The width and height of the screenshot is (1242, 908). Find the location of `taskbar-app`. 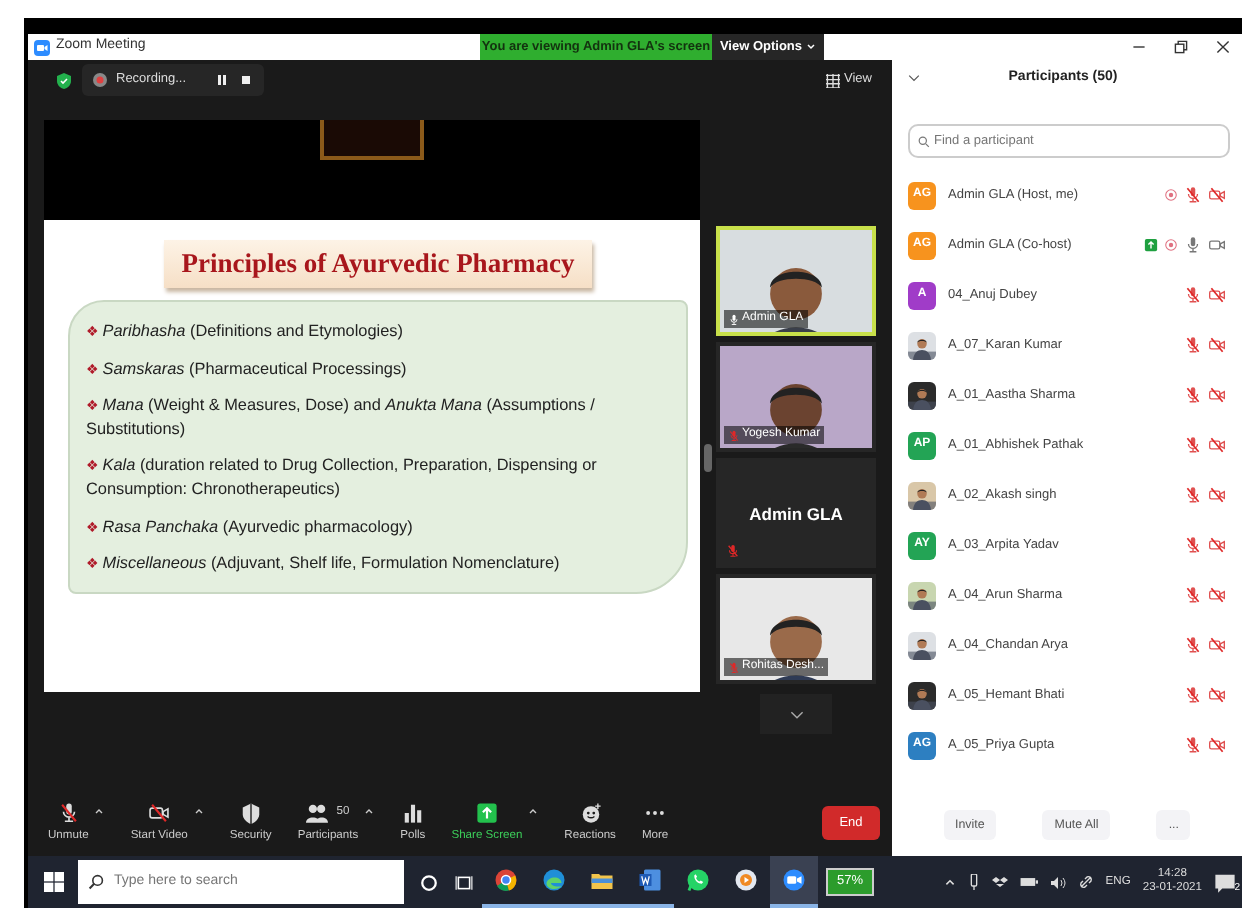

taskbar-app is located at coordinates (794, 882).